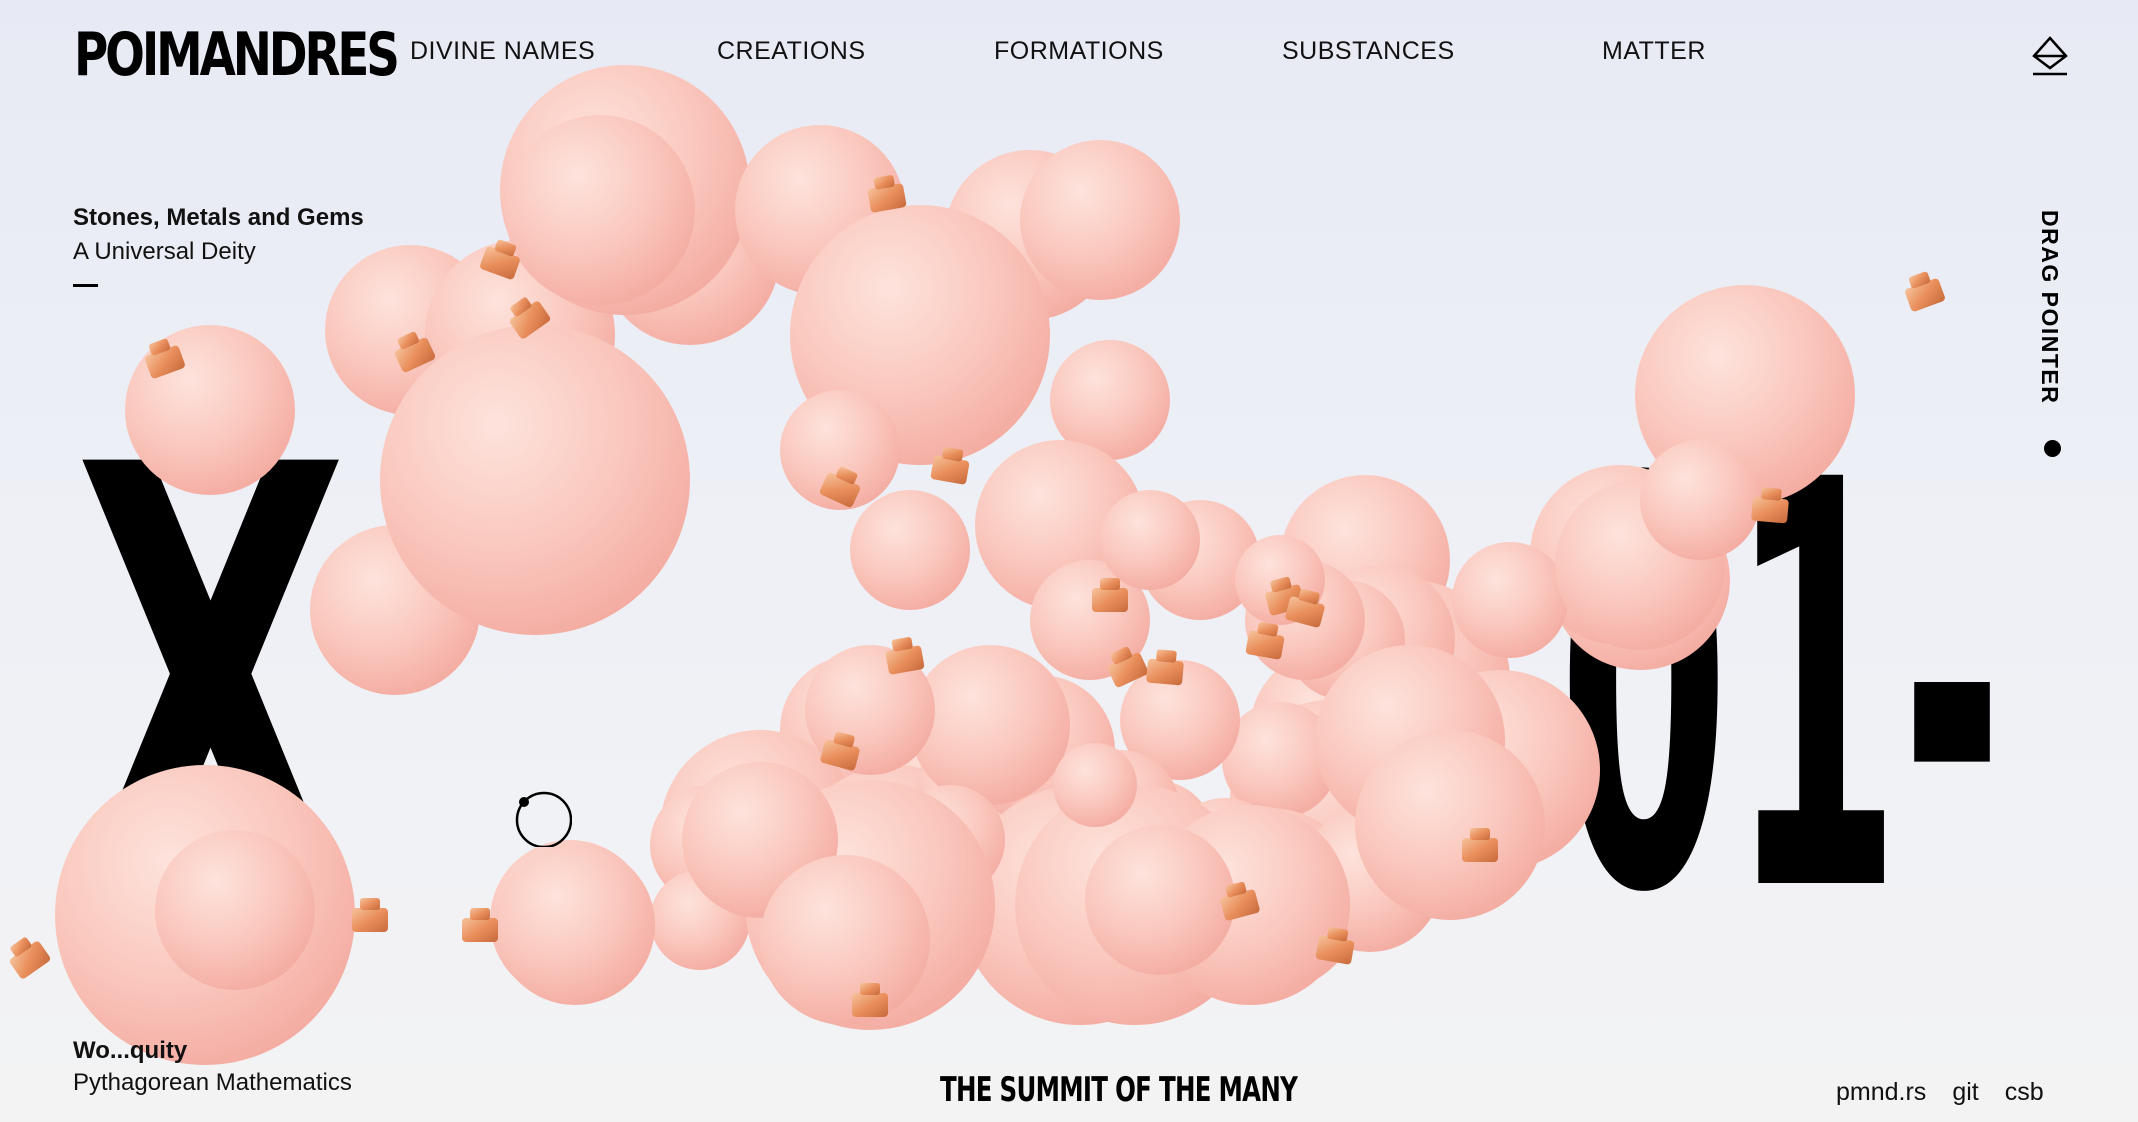 Image resolution: width=2138 pixels, height=1122 pixels. What do you see at coordinates (237, 55) in the screenshot?
I see `logo: POIMANDRES` at bounding box center [237, 55].